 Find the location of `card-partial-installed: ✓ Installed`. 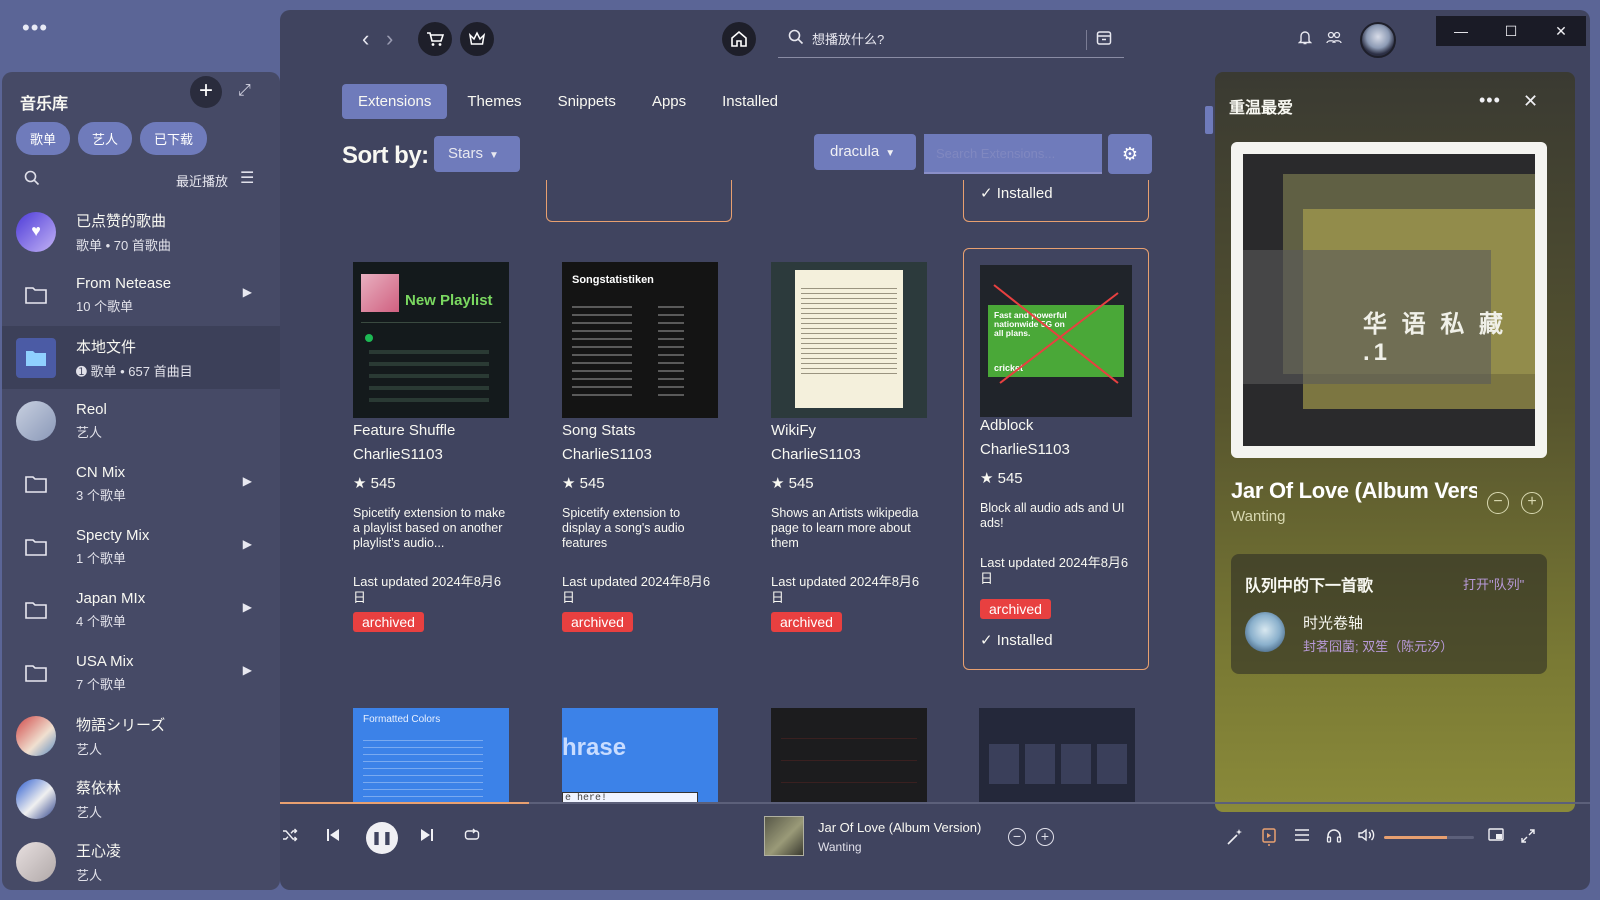

card-partial-installed: ✓ Installed is located at coordinates (1056, 201).